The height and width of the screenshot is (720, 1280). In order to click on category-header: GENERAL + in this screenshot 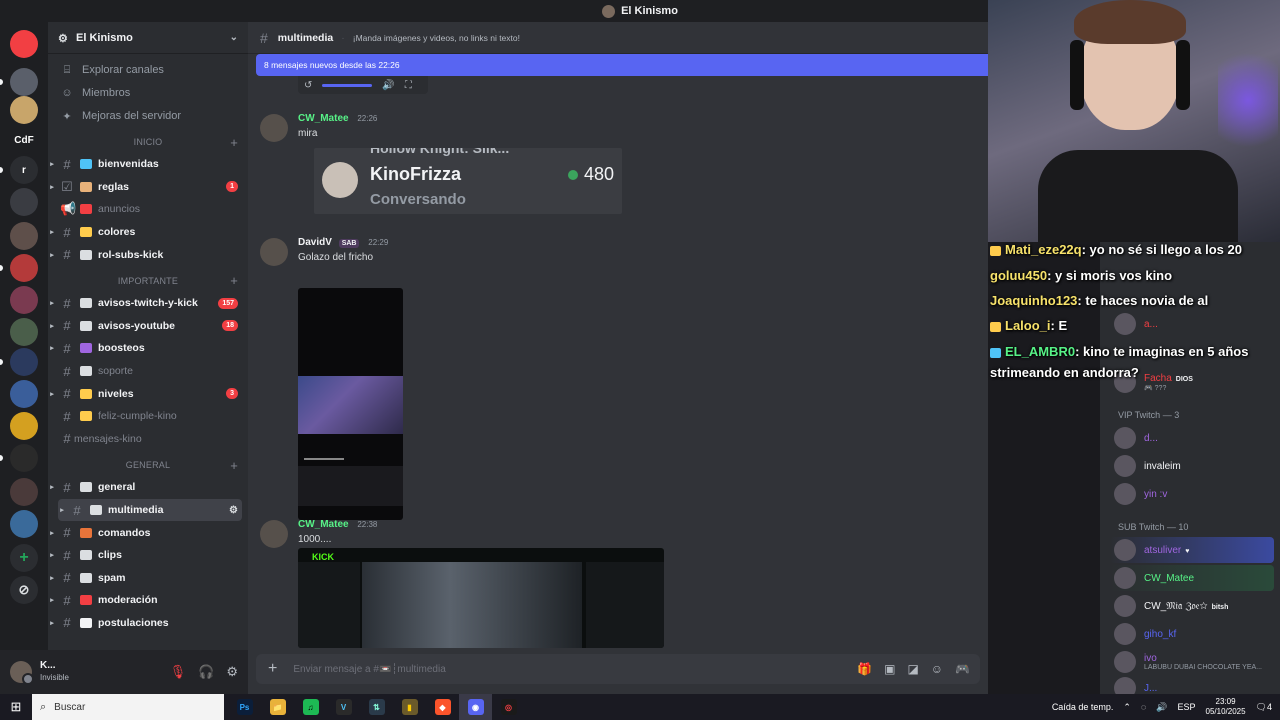, I will do `click(148, 465)`.